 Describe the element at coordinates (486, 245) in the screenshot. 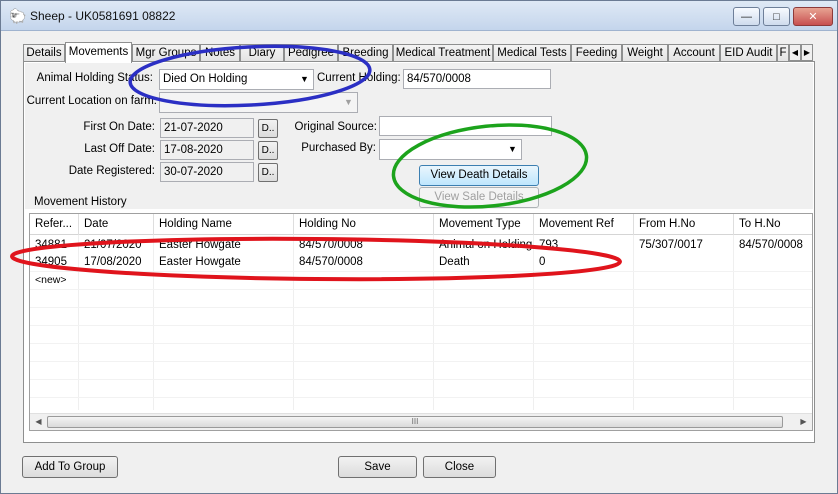

I see `cell-movement-type: Animal on Holding` at that location.